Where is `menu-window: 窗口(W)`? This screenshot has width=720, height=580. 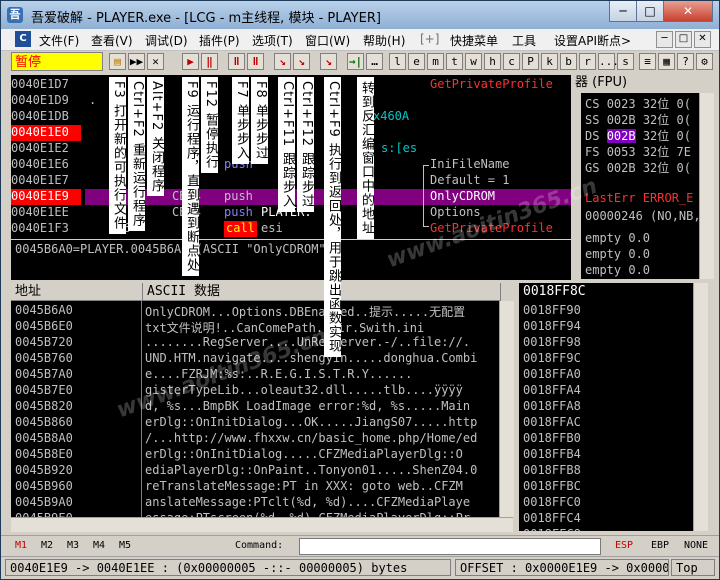
menu-window: 窗口(W) is located at coordinates (327, 40).